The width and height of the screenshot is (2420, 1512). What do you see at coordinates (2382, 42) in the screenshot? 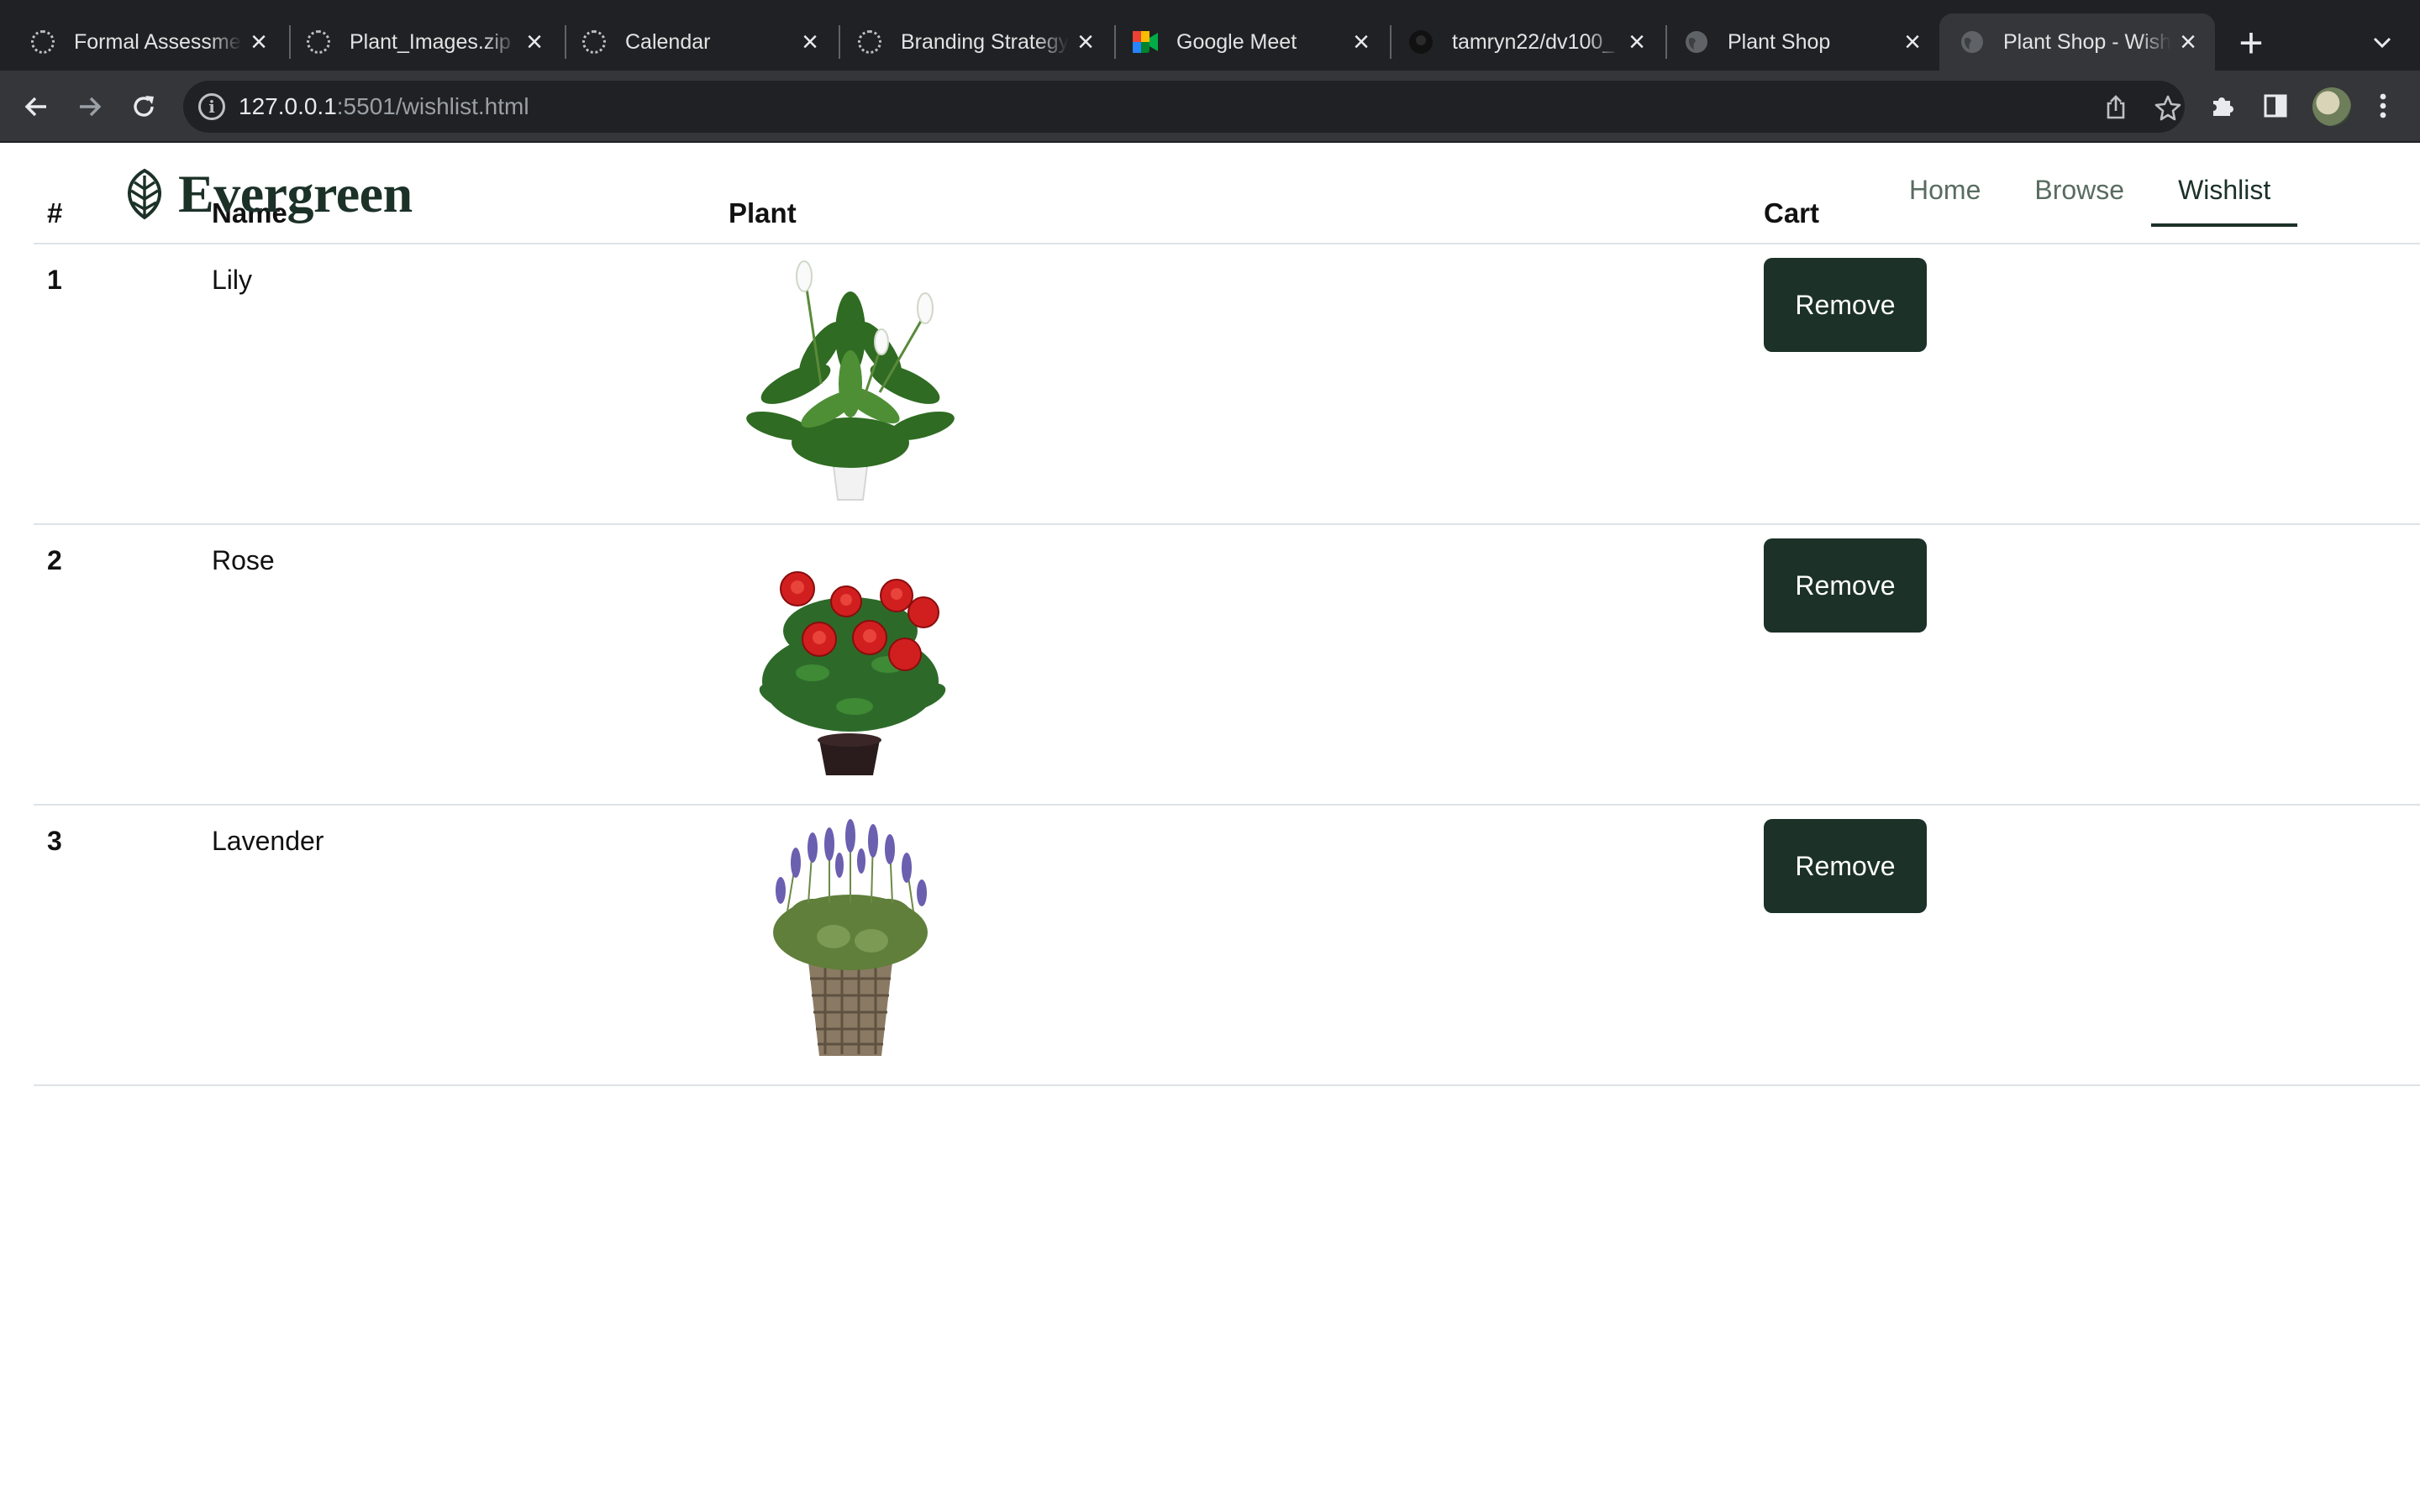
I see `tab-search-chevron-icon` at bounding box center [2382, 42].